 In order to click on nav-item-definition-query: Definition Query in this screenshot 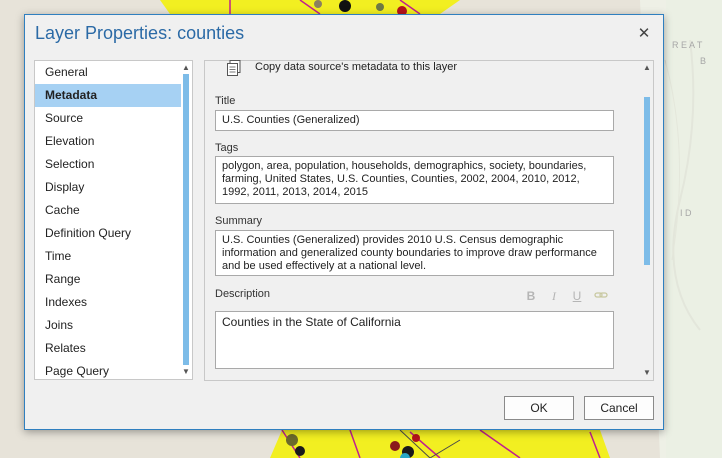, I will do `click(108, 233)`.